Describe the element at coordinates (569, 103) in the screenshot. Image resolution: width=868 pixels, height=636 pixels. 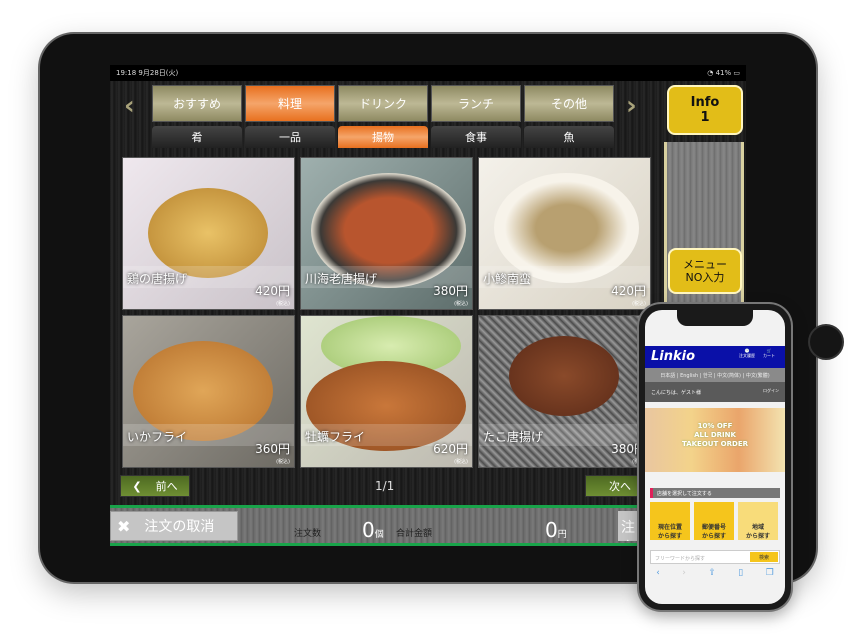
I see `tab-other: その他` at that location.